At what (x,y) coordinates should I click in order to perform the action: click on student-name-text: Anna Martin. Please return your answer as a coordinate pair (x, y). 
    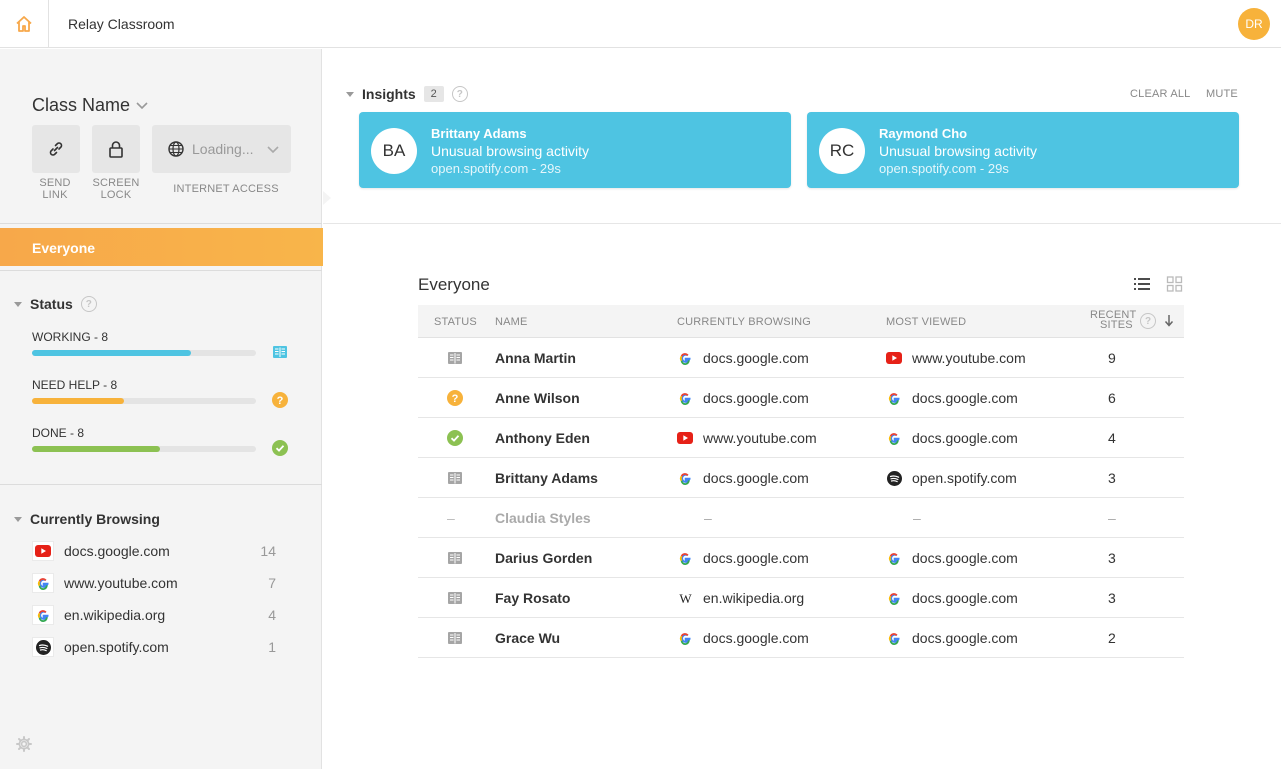
    Looking at the image, I should click on (535, 358).